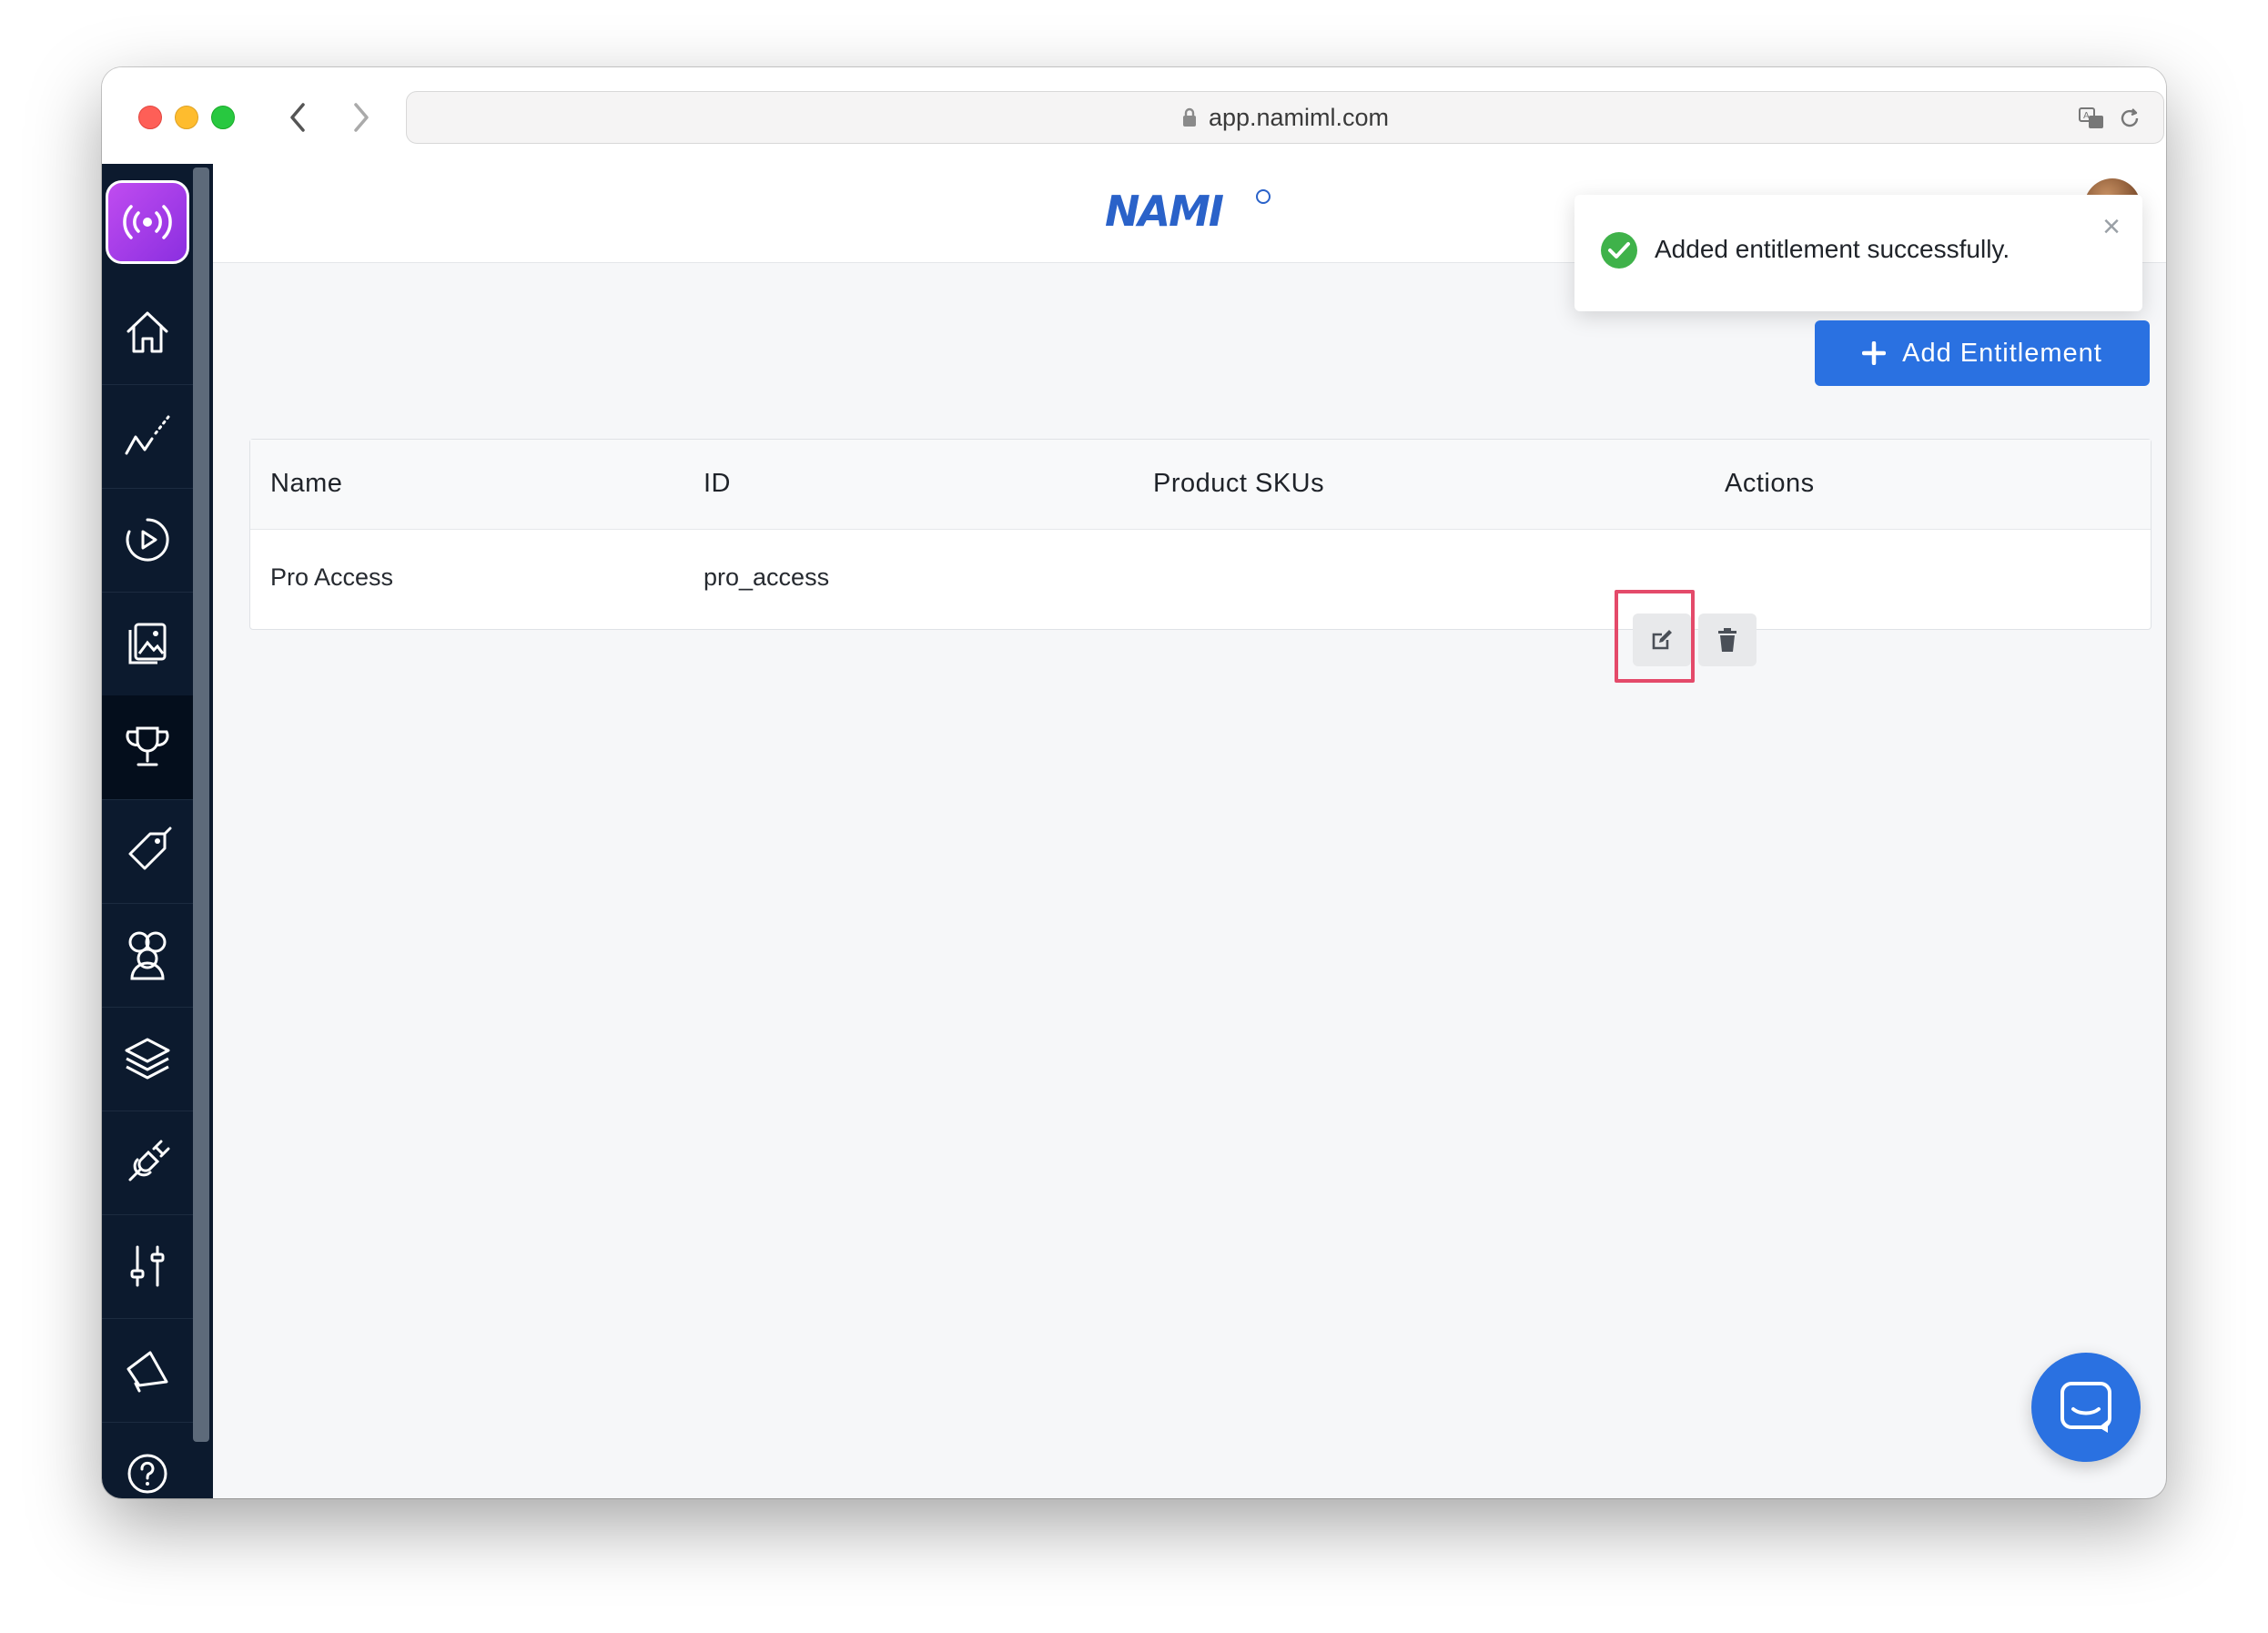 The width and height of the screenshot is (2268, 1633). I want to click on cell-name: Pro Access, so click(331, 577).